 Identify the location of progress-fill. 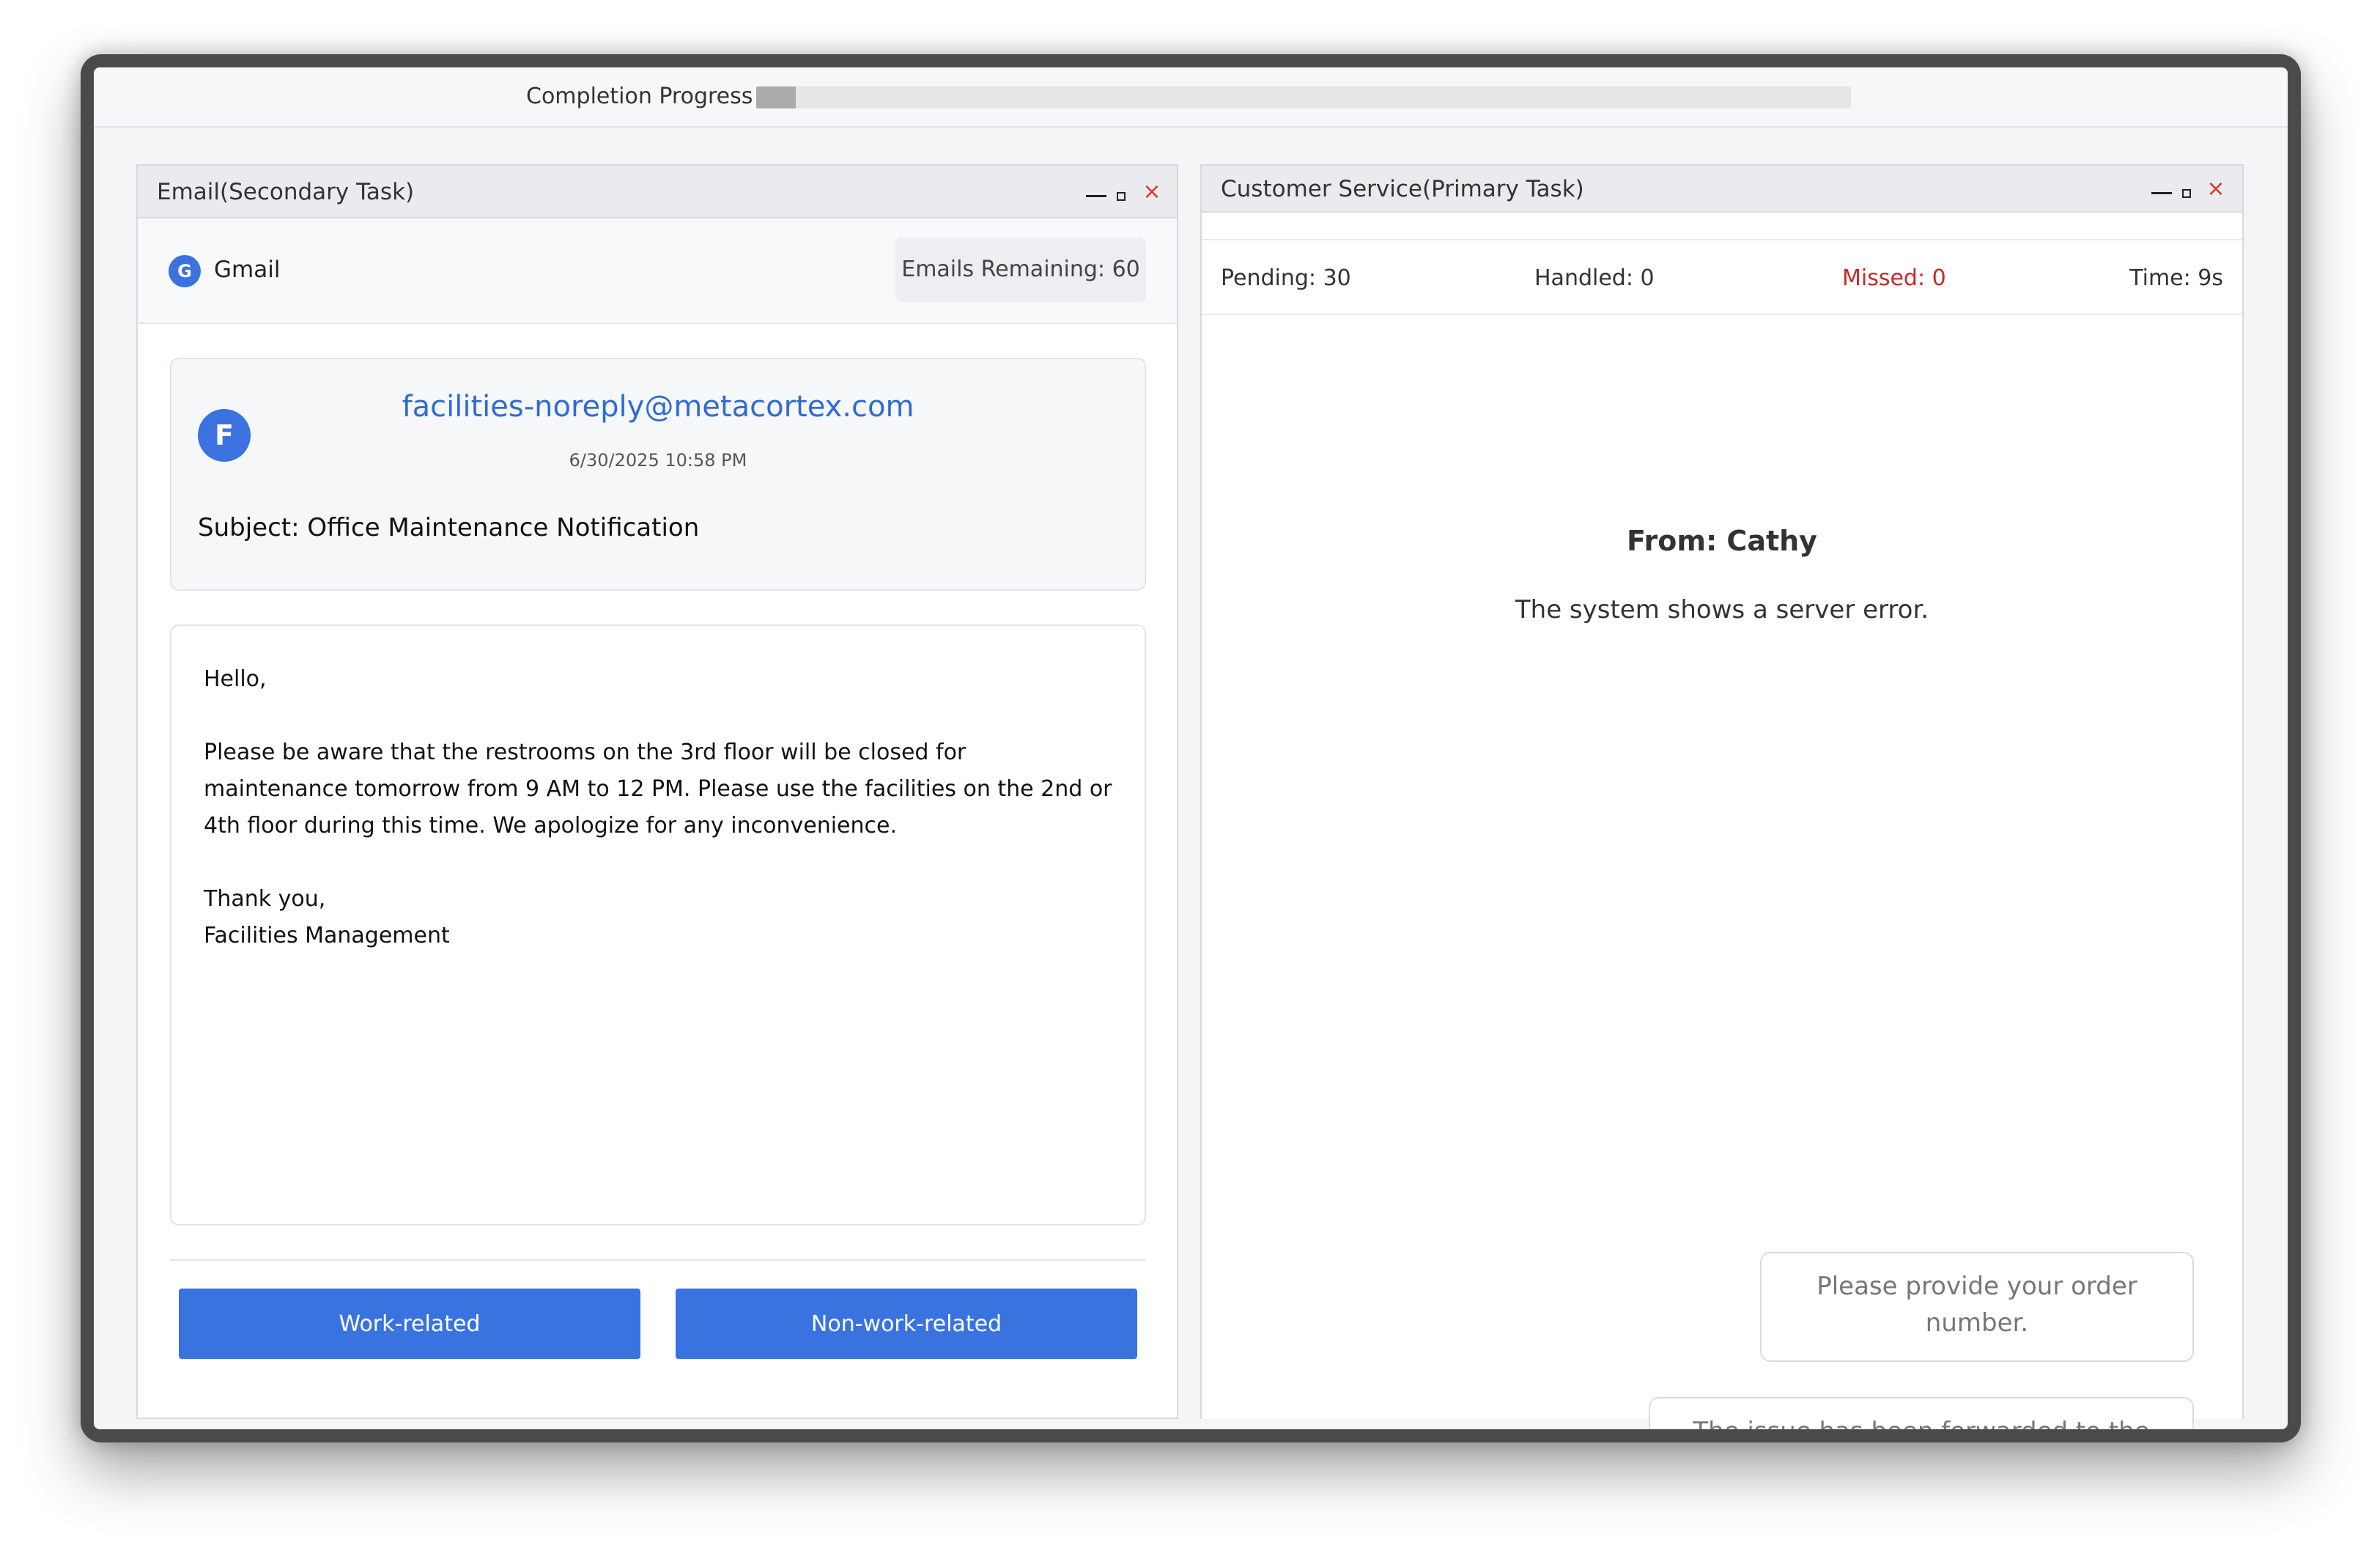
(776, 97).